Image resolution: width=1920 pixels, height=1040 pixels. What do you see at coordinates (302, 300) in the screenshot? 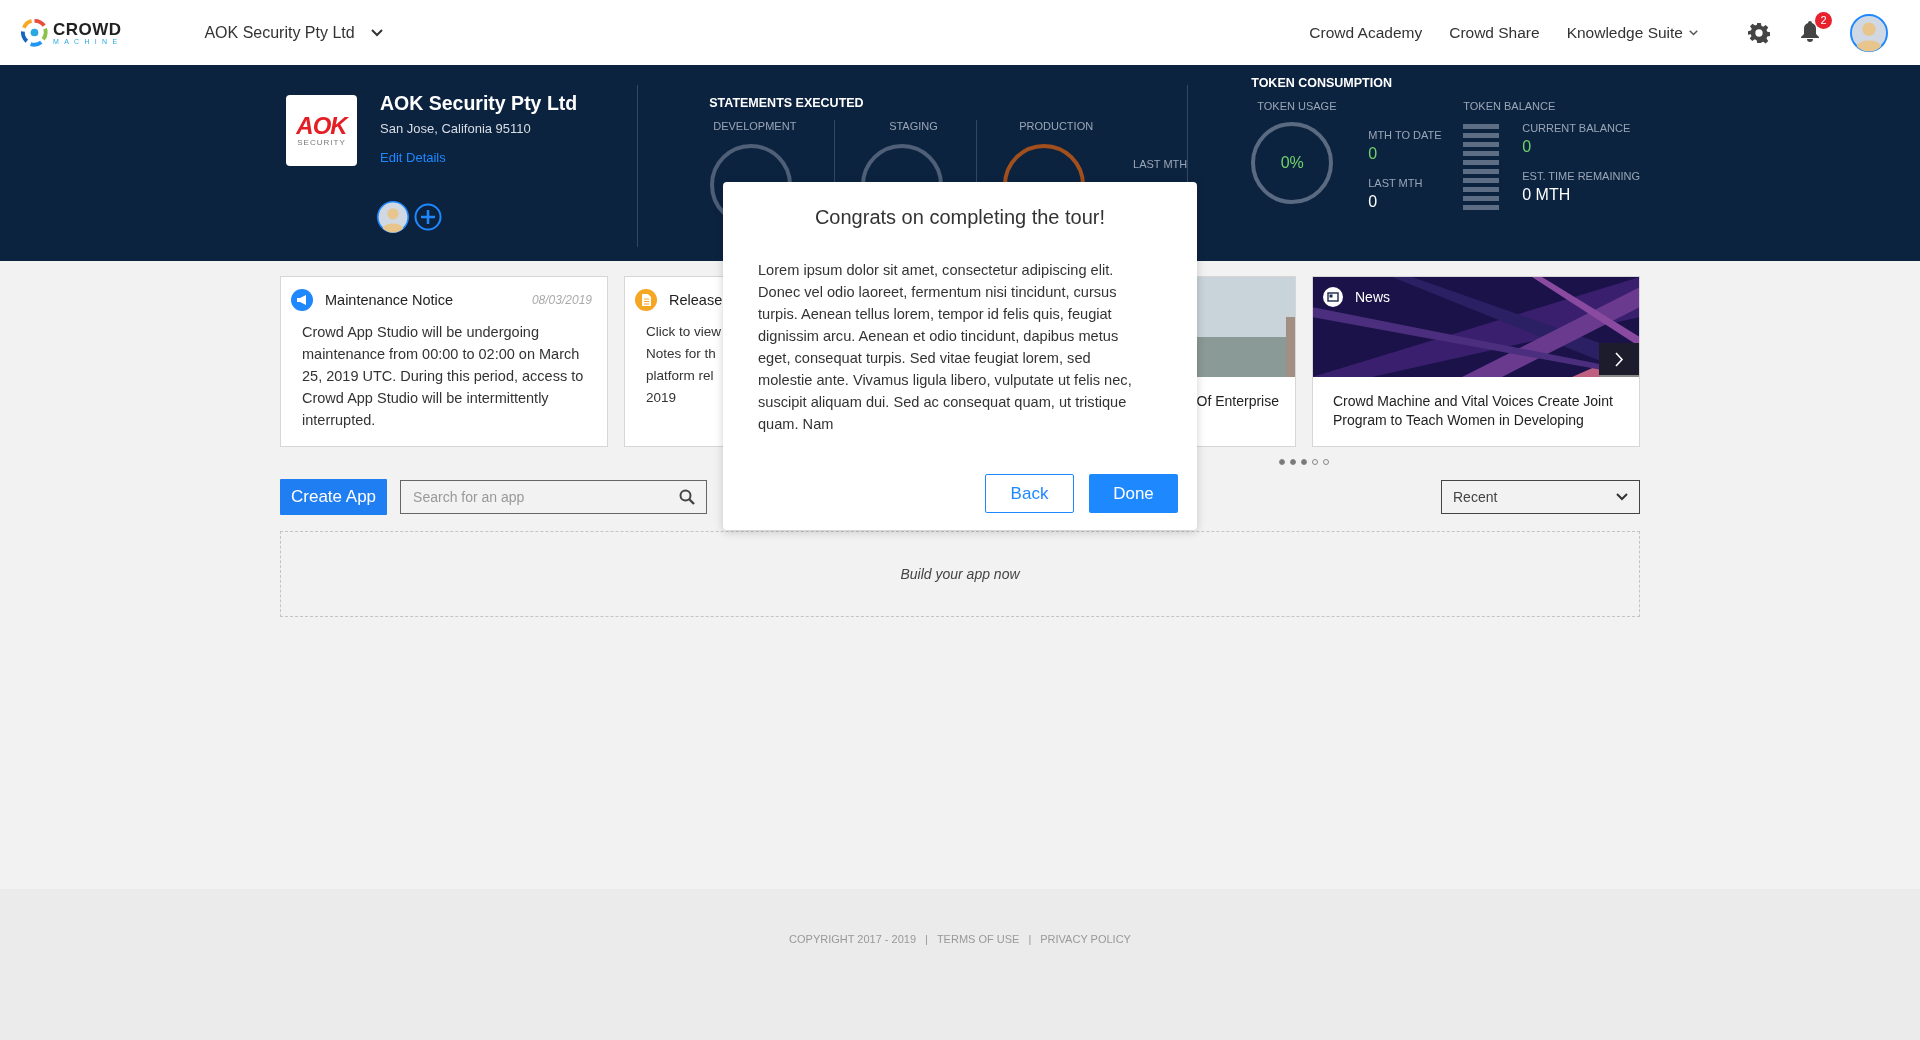
I see `megaphone-icon` at bounding box center [302, 300].